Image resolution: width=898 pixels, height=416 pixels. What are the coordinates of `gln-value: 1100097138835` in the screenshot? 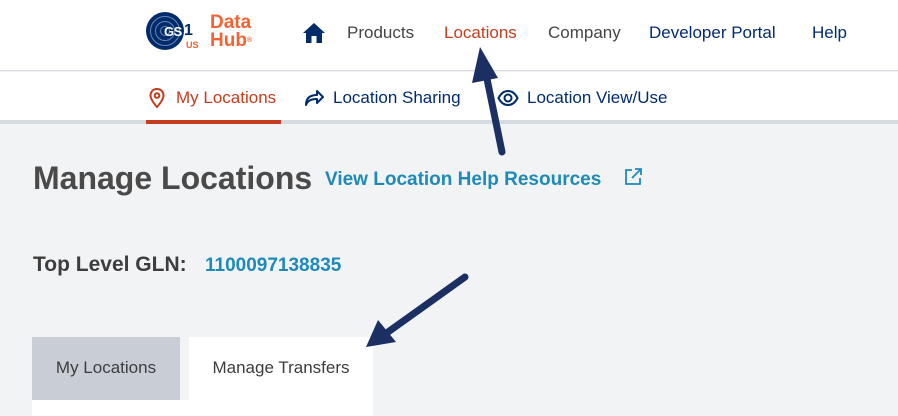 It's located at (273, 266).